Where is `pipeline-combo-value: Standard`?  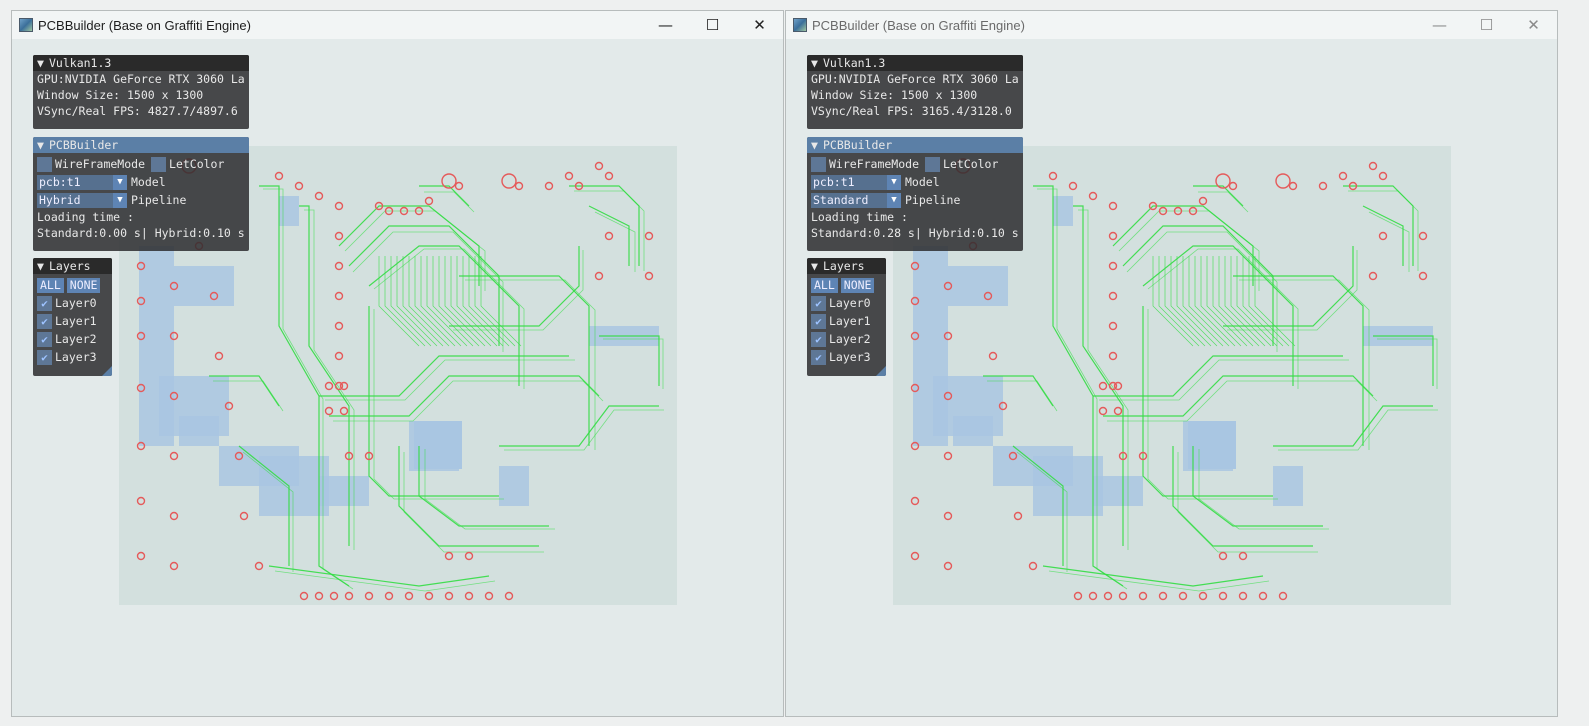
pipeline-combo-value: Standard is located at coordinates (849, 200).